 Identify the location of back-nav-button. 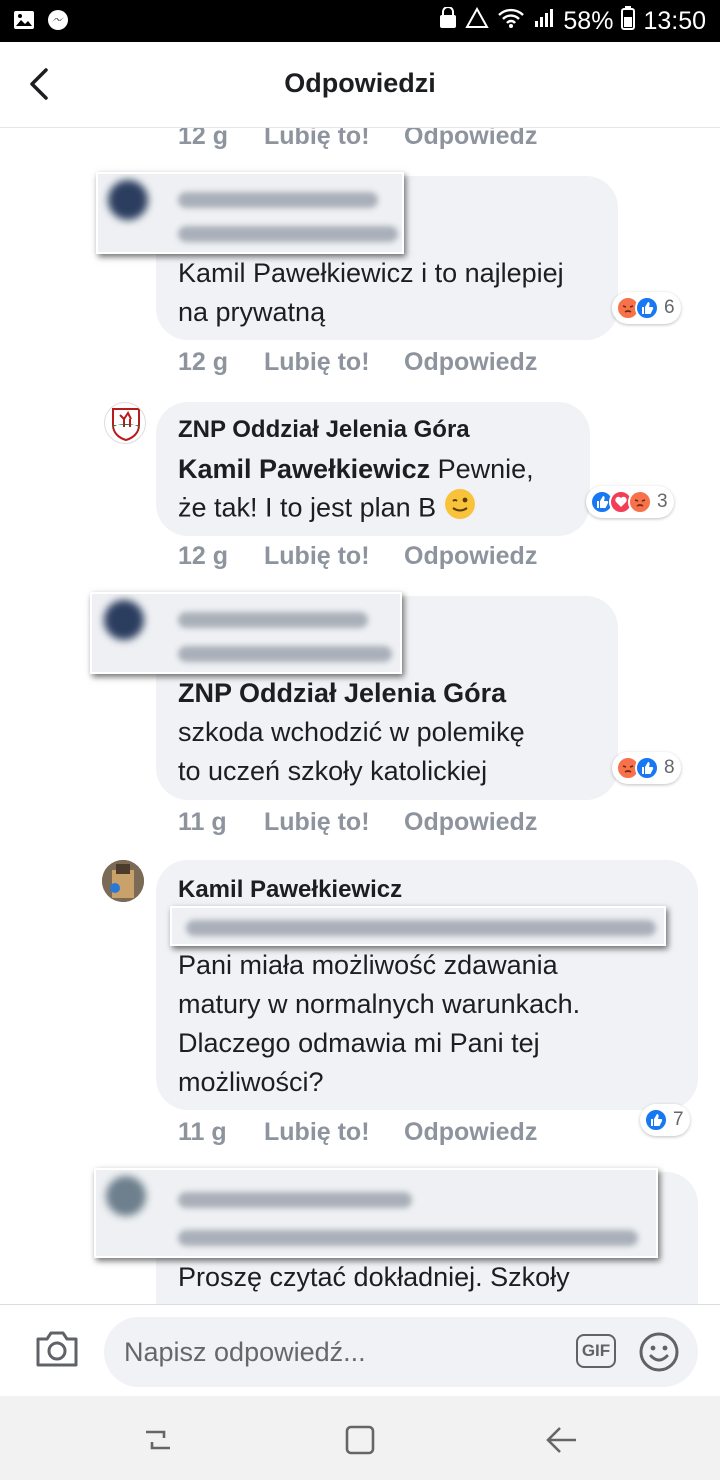
(562, 1442).